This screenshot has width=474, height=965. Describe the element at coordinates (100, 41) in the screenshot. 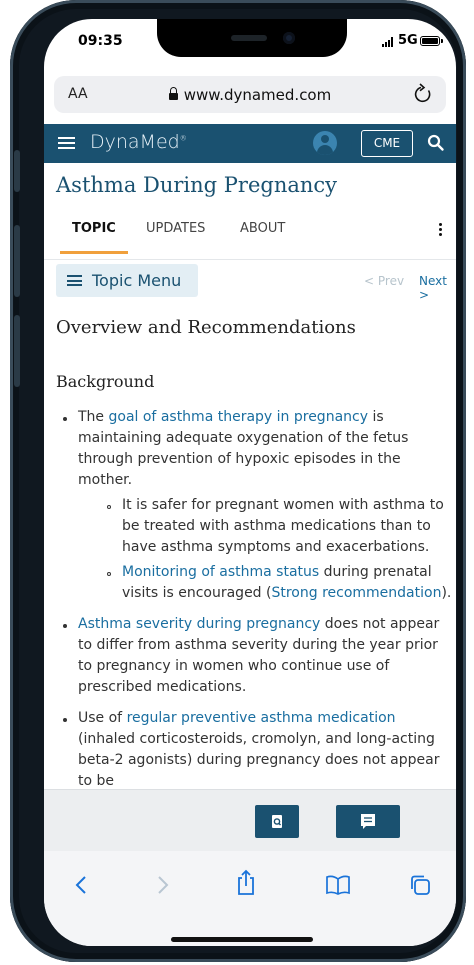

I see `status-time: 09:35` at that location.